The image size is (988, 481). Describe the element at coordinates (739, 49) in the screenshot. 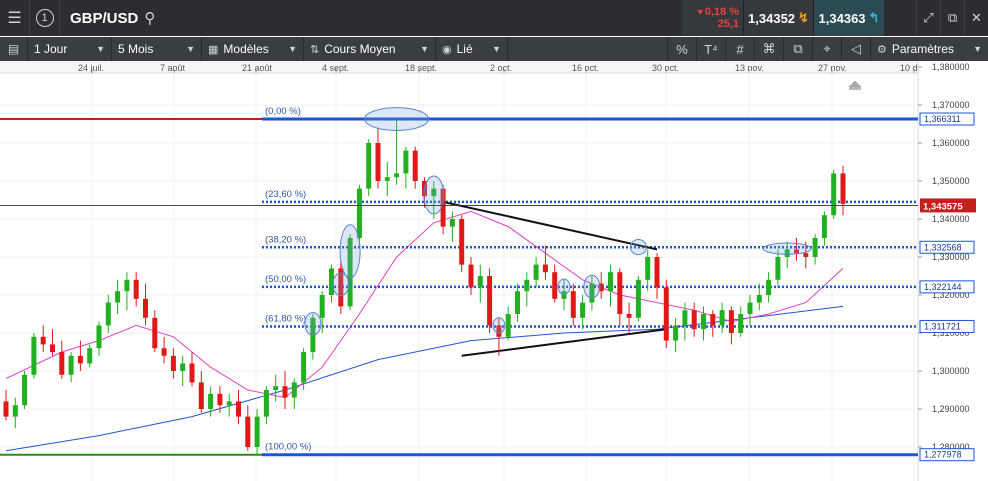

I see `grid-icon: #` at that location.